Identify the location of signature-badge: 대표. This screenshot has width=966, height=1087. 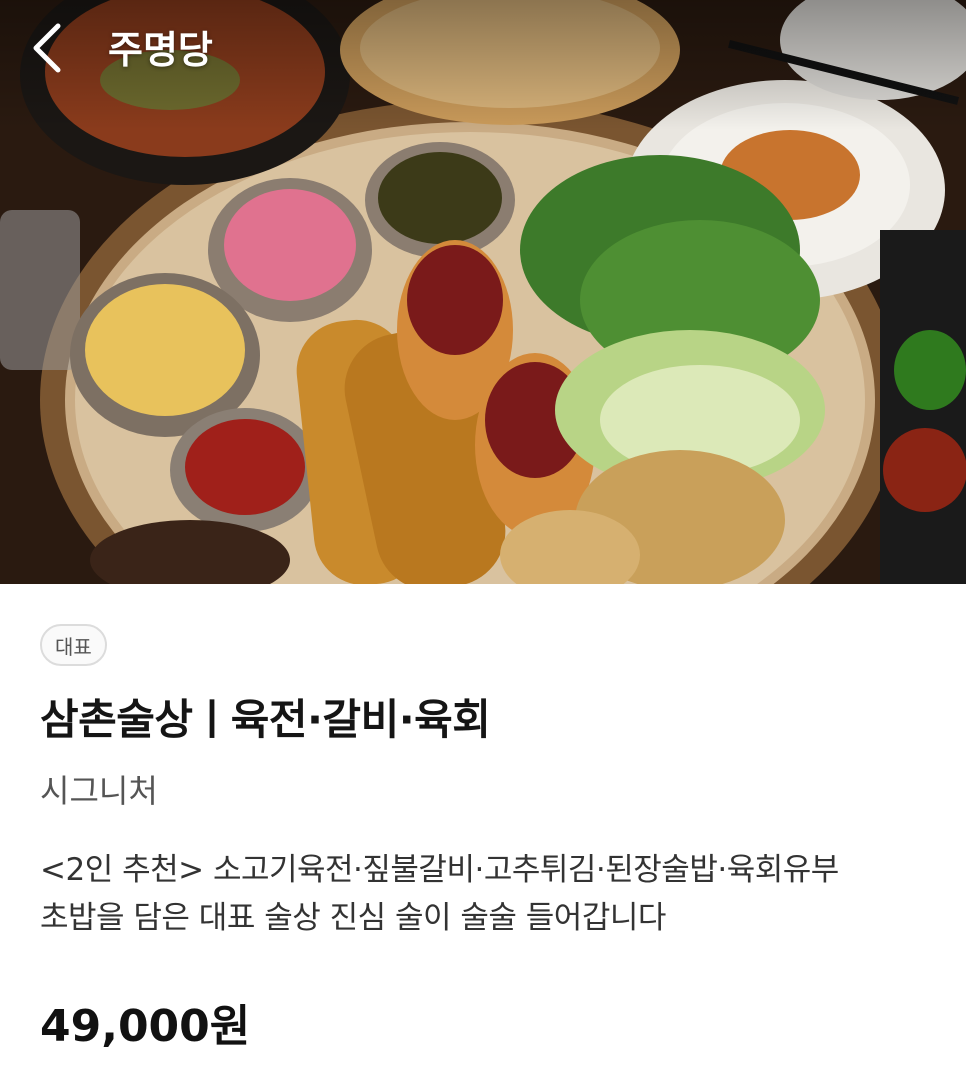
(73, 645).